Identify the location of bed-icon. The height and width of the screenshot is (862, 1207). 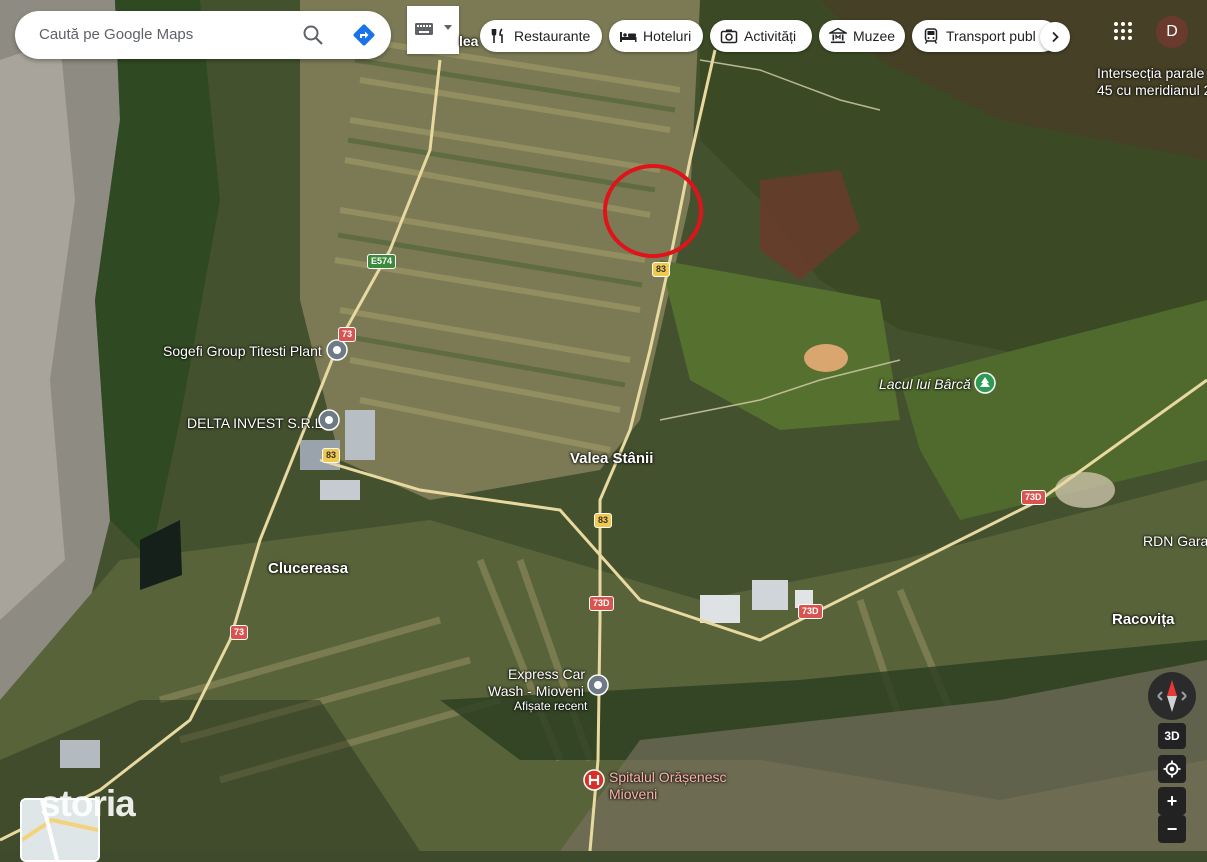
(628, 37).